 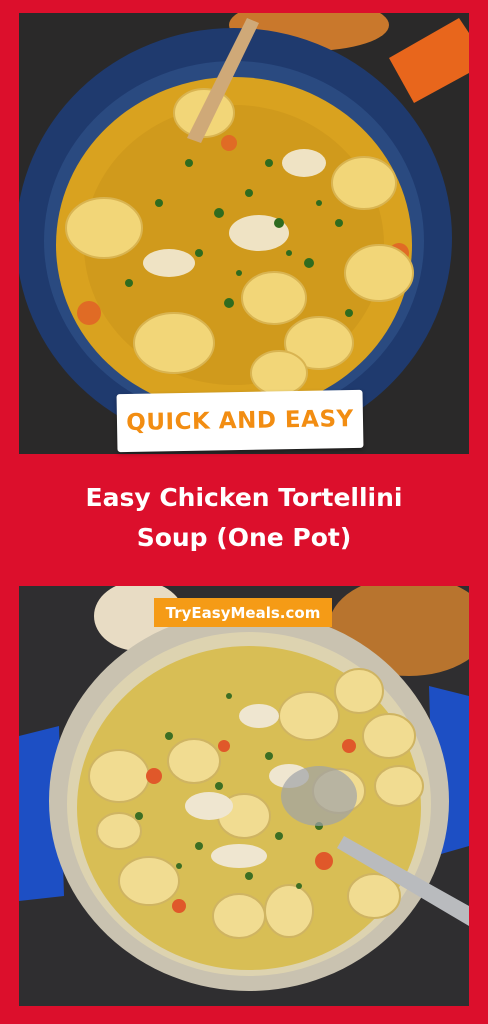 I want to click on title-line-1: Easy Chicken Tortellini, so click(x=244, y=497).